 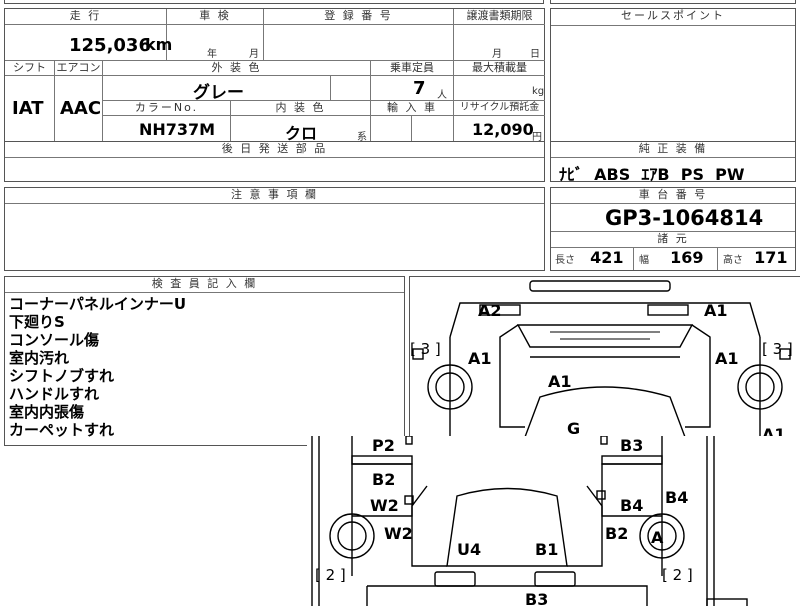 What do you see at coordinates (237, 68) in the screenshot?
I see `ext-color-label: 外 装 色` at bounding box center [237, 68].